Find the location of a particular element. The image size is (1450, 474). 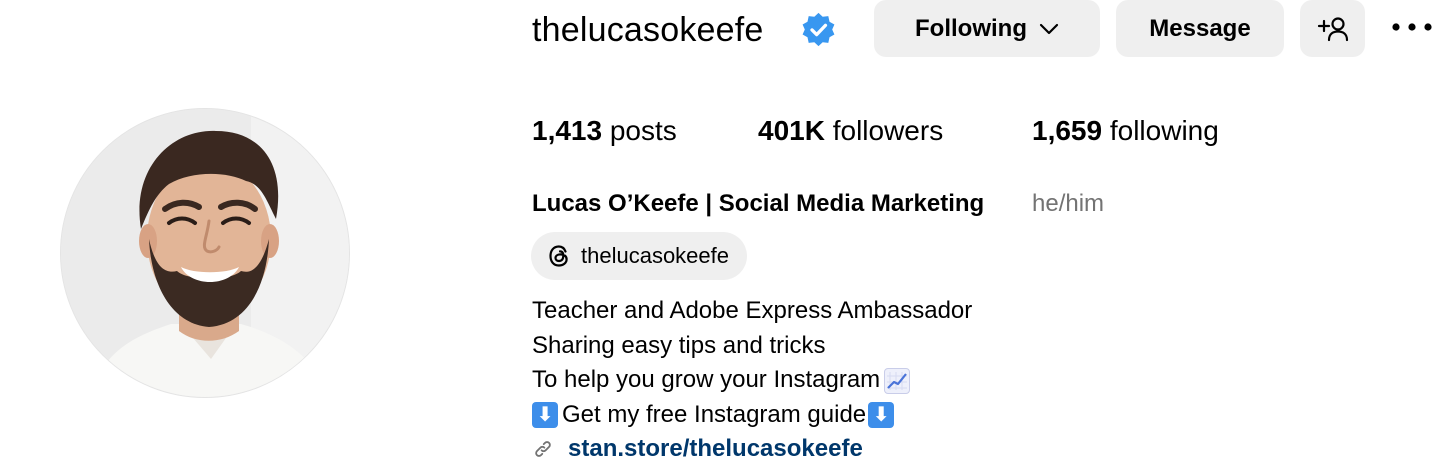

profile-link-row: stan.store/thelucasokeefe is located at coordinates (697, 449).